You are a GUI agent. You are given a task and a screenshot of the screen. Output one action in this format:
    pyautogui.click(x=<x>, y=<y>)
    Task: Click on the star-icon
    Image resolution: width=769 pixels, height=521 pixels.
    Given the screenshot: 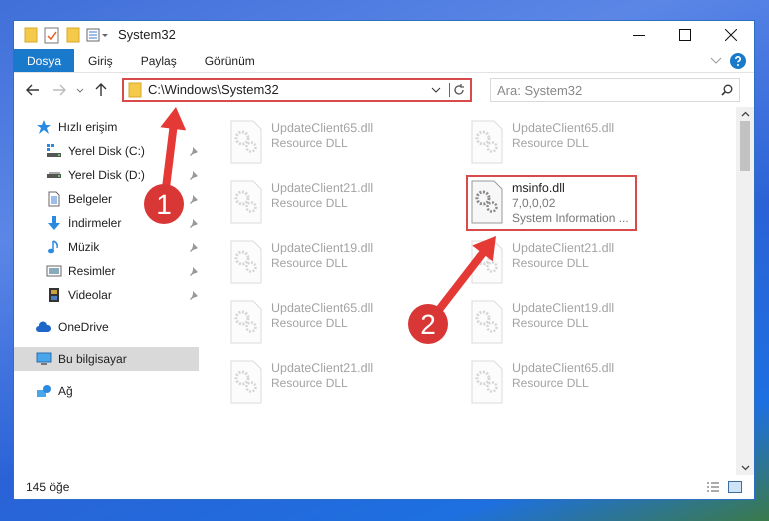 What is the action you would take?
    pyautogui.click(x=44, y=127)
    